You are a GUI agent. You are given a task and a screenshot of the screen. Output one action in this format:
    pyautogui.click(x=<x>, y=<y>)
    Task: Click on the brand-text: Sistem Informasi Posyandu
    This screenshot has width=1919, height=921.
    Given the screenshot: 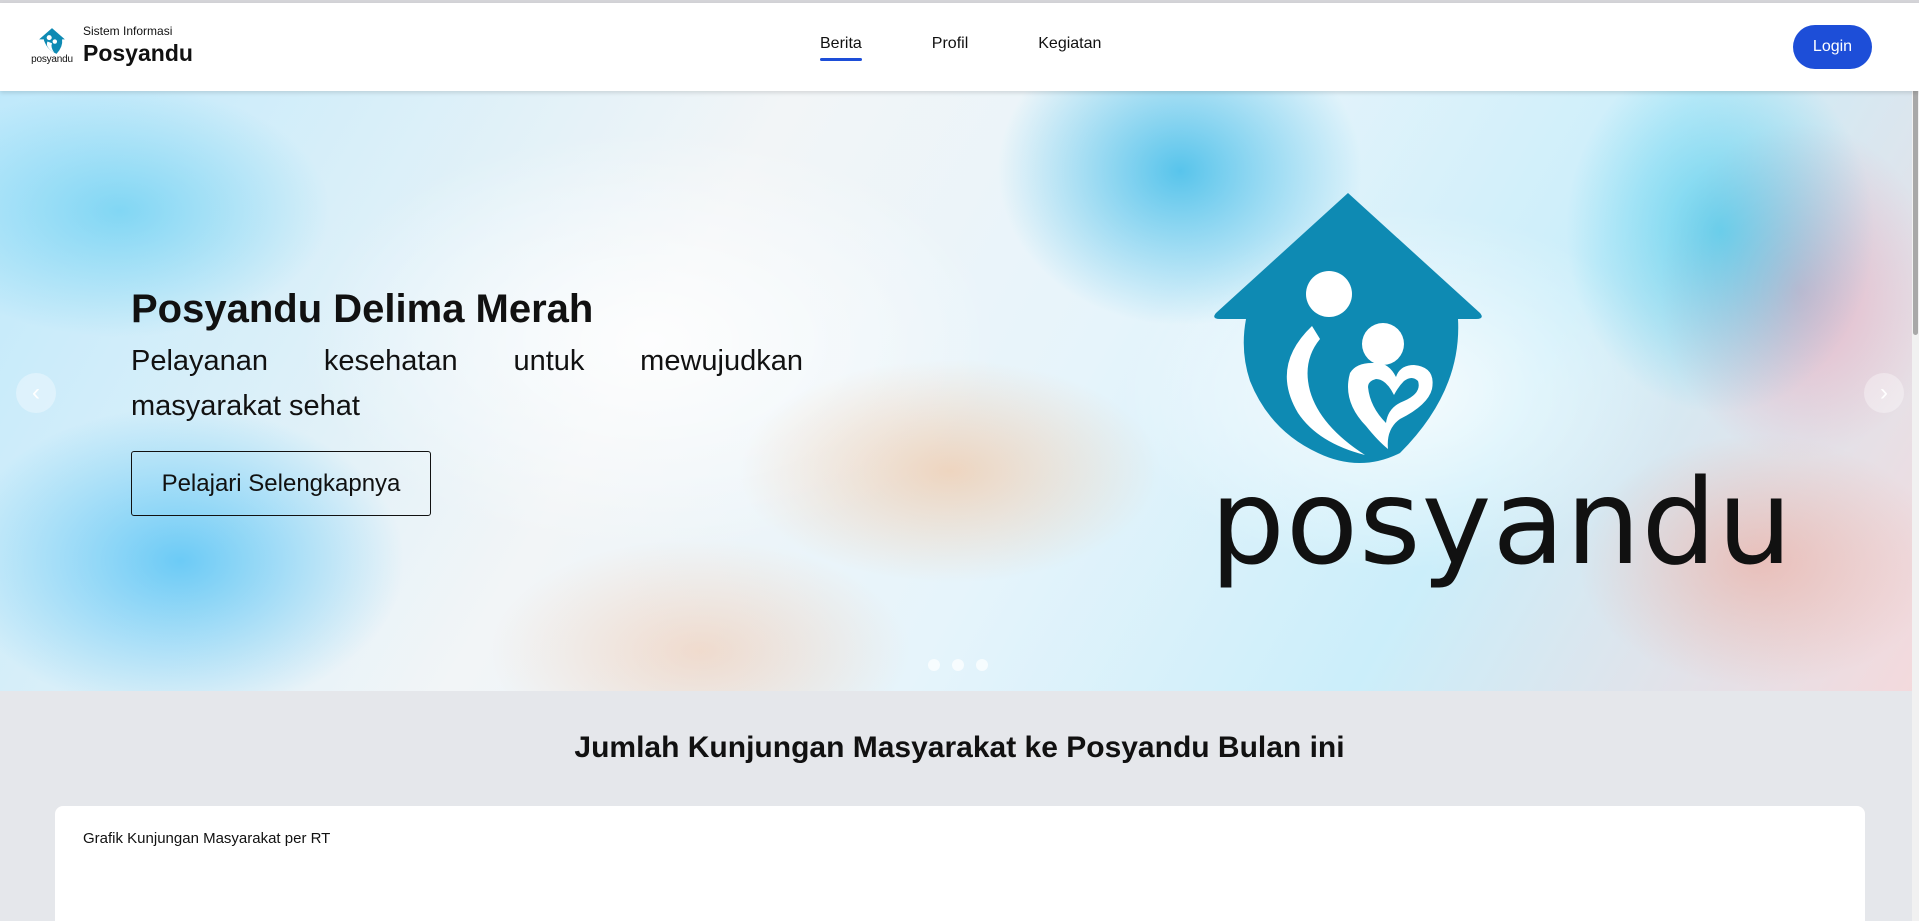 What is the action you would take?
    pyautogui.click(x=138, y=46)
    